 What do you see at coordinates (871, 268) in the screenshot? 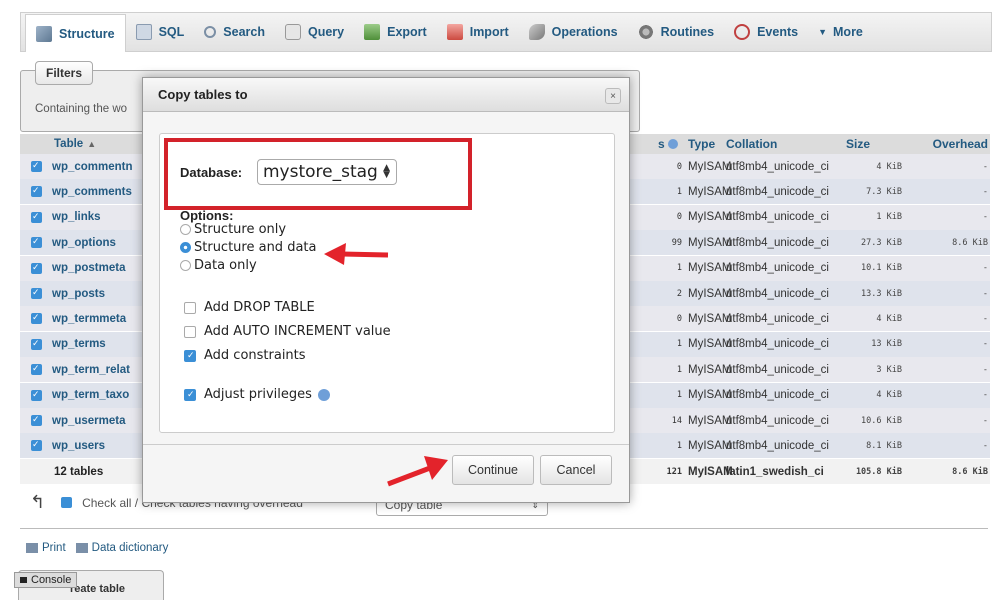
I see `row-size: 10.1 KiB` at bounding box center [871, 268].